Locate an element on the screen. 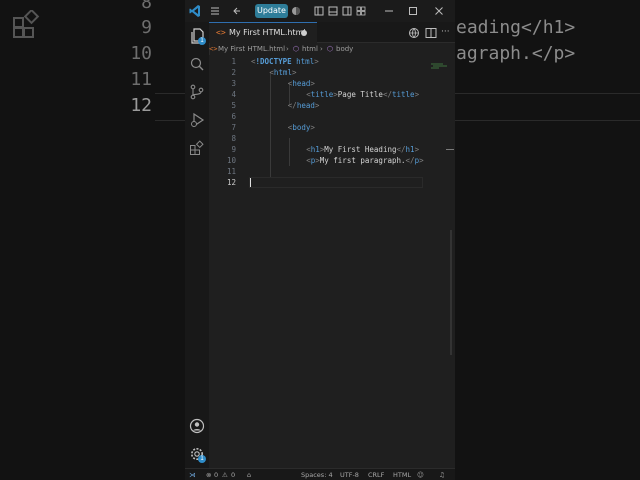 This screenshot has width=640, height=480. account-icon is located at coordinates (197, 426).